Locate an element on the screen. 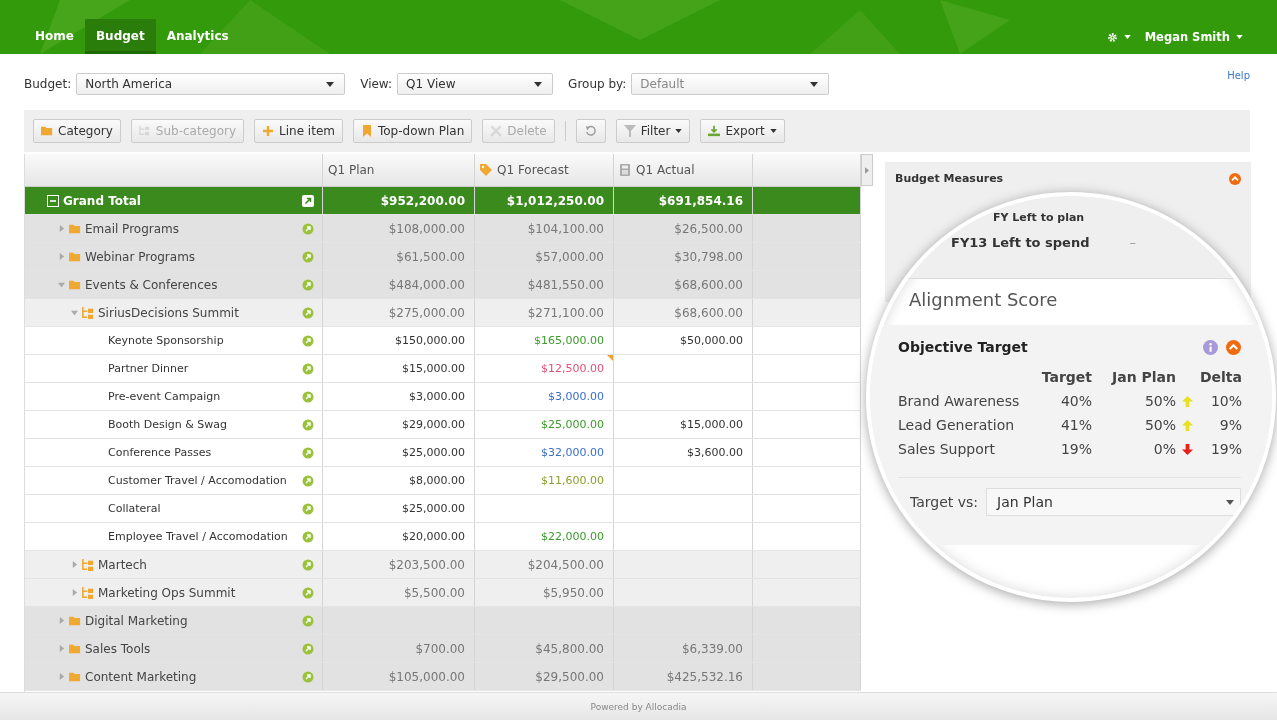 The height and width of the screenshot is (720, 1277). table-cell: $5,500.00 is located at coordinates (434, 592).